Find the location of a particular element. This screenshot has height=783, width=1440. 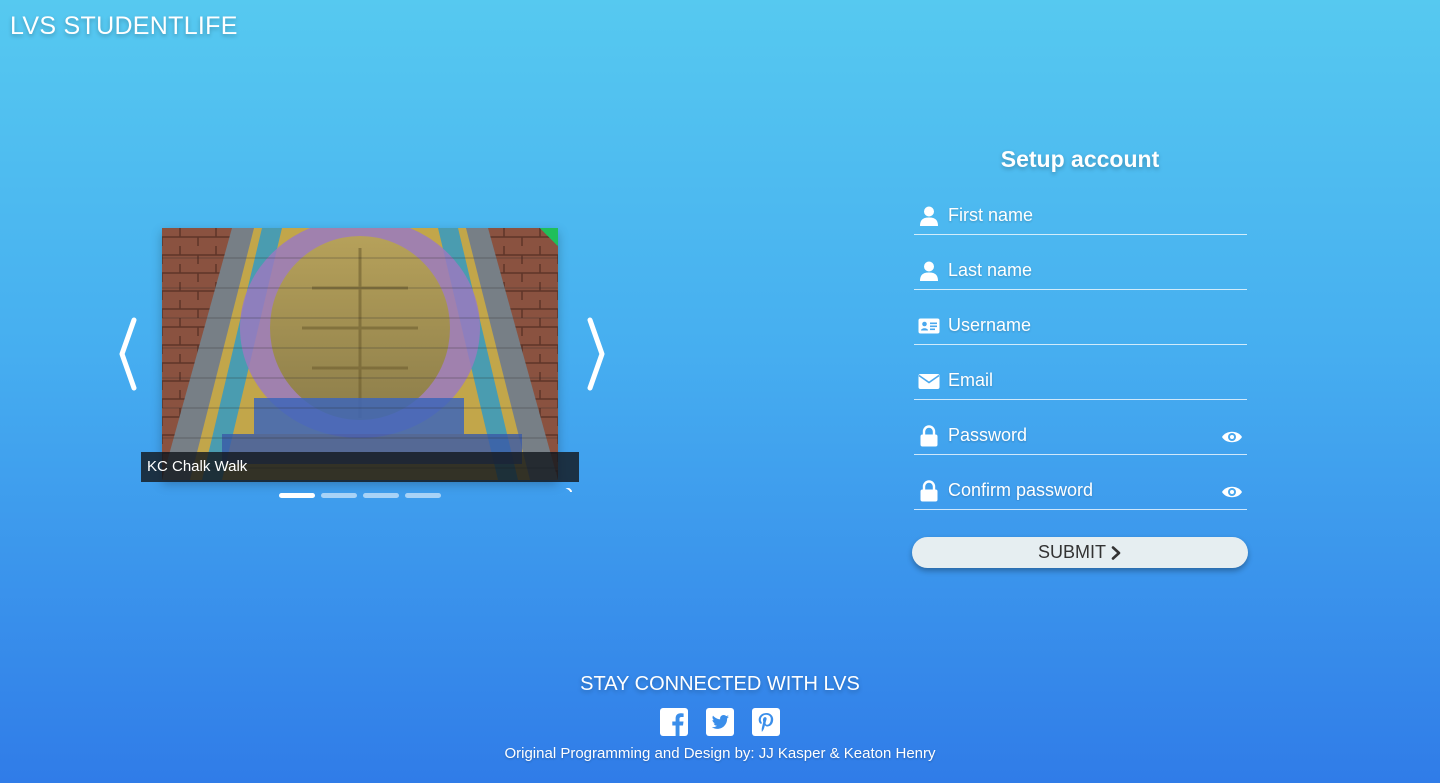

facebook-icon is located at coordinates (674, 722).